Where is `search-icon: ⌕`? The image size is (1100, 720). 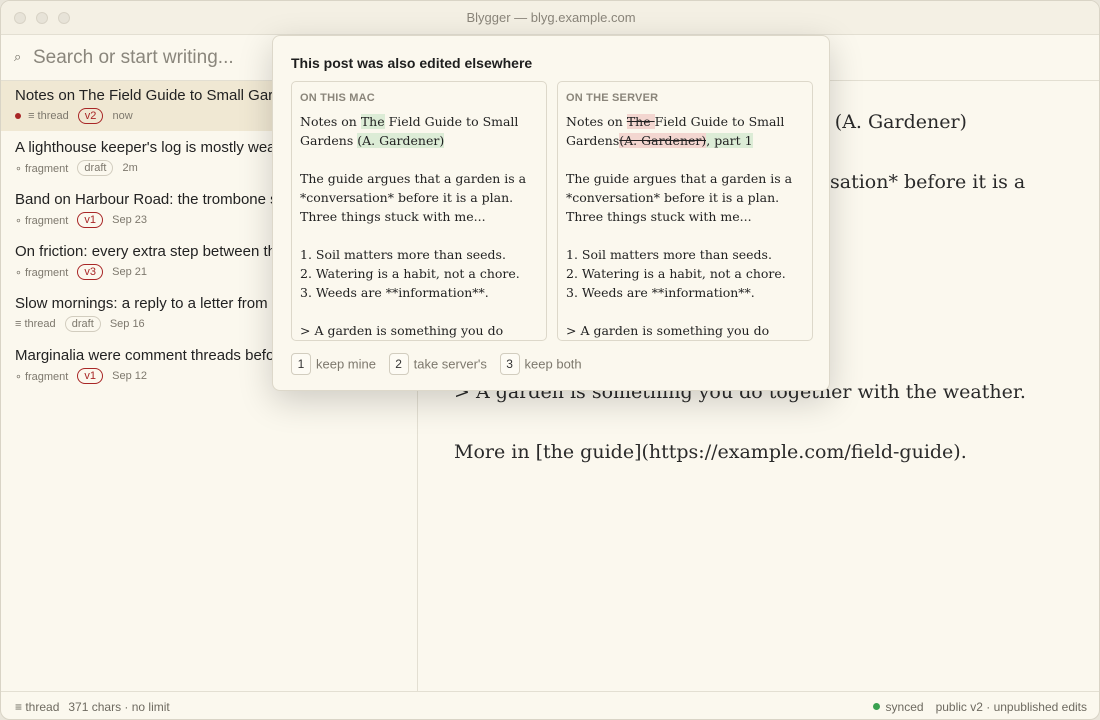 search-icon: ⌕ is located at coordinates (18, 56).